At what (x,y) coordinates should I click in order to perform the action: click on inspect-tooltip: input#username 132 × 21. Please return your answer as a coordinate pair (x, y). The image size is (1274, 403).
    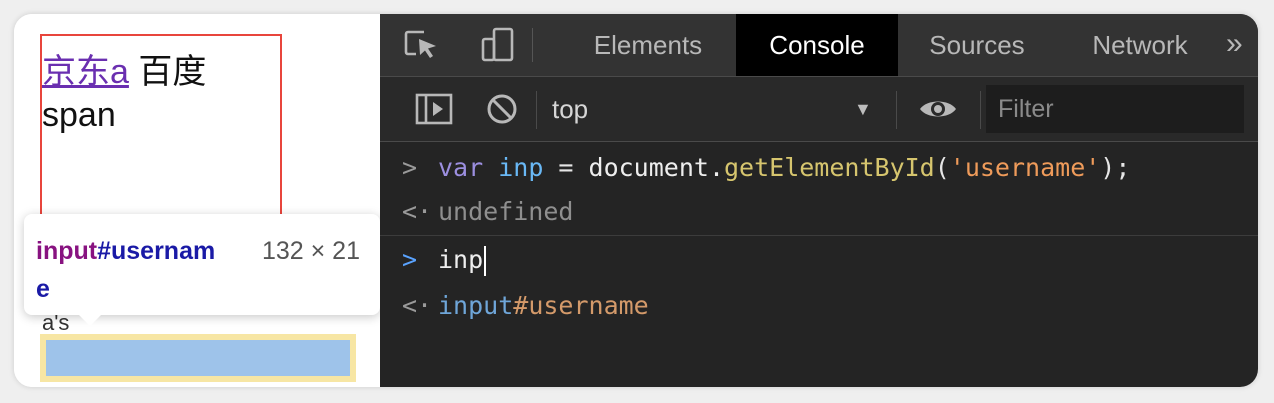
    Looking at the image, I should click on (202, 270).